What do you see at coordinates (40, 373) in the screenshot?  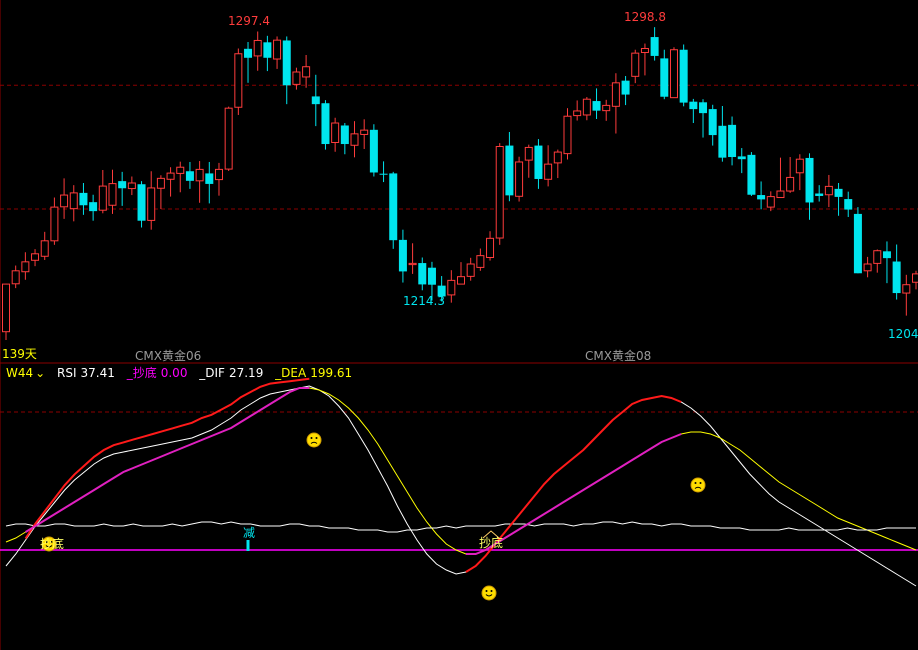 I see `chevron-down-icon: ⌄` at bounding box center [40, 373].